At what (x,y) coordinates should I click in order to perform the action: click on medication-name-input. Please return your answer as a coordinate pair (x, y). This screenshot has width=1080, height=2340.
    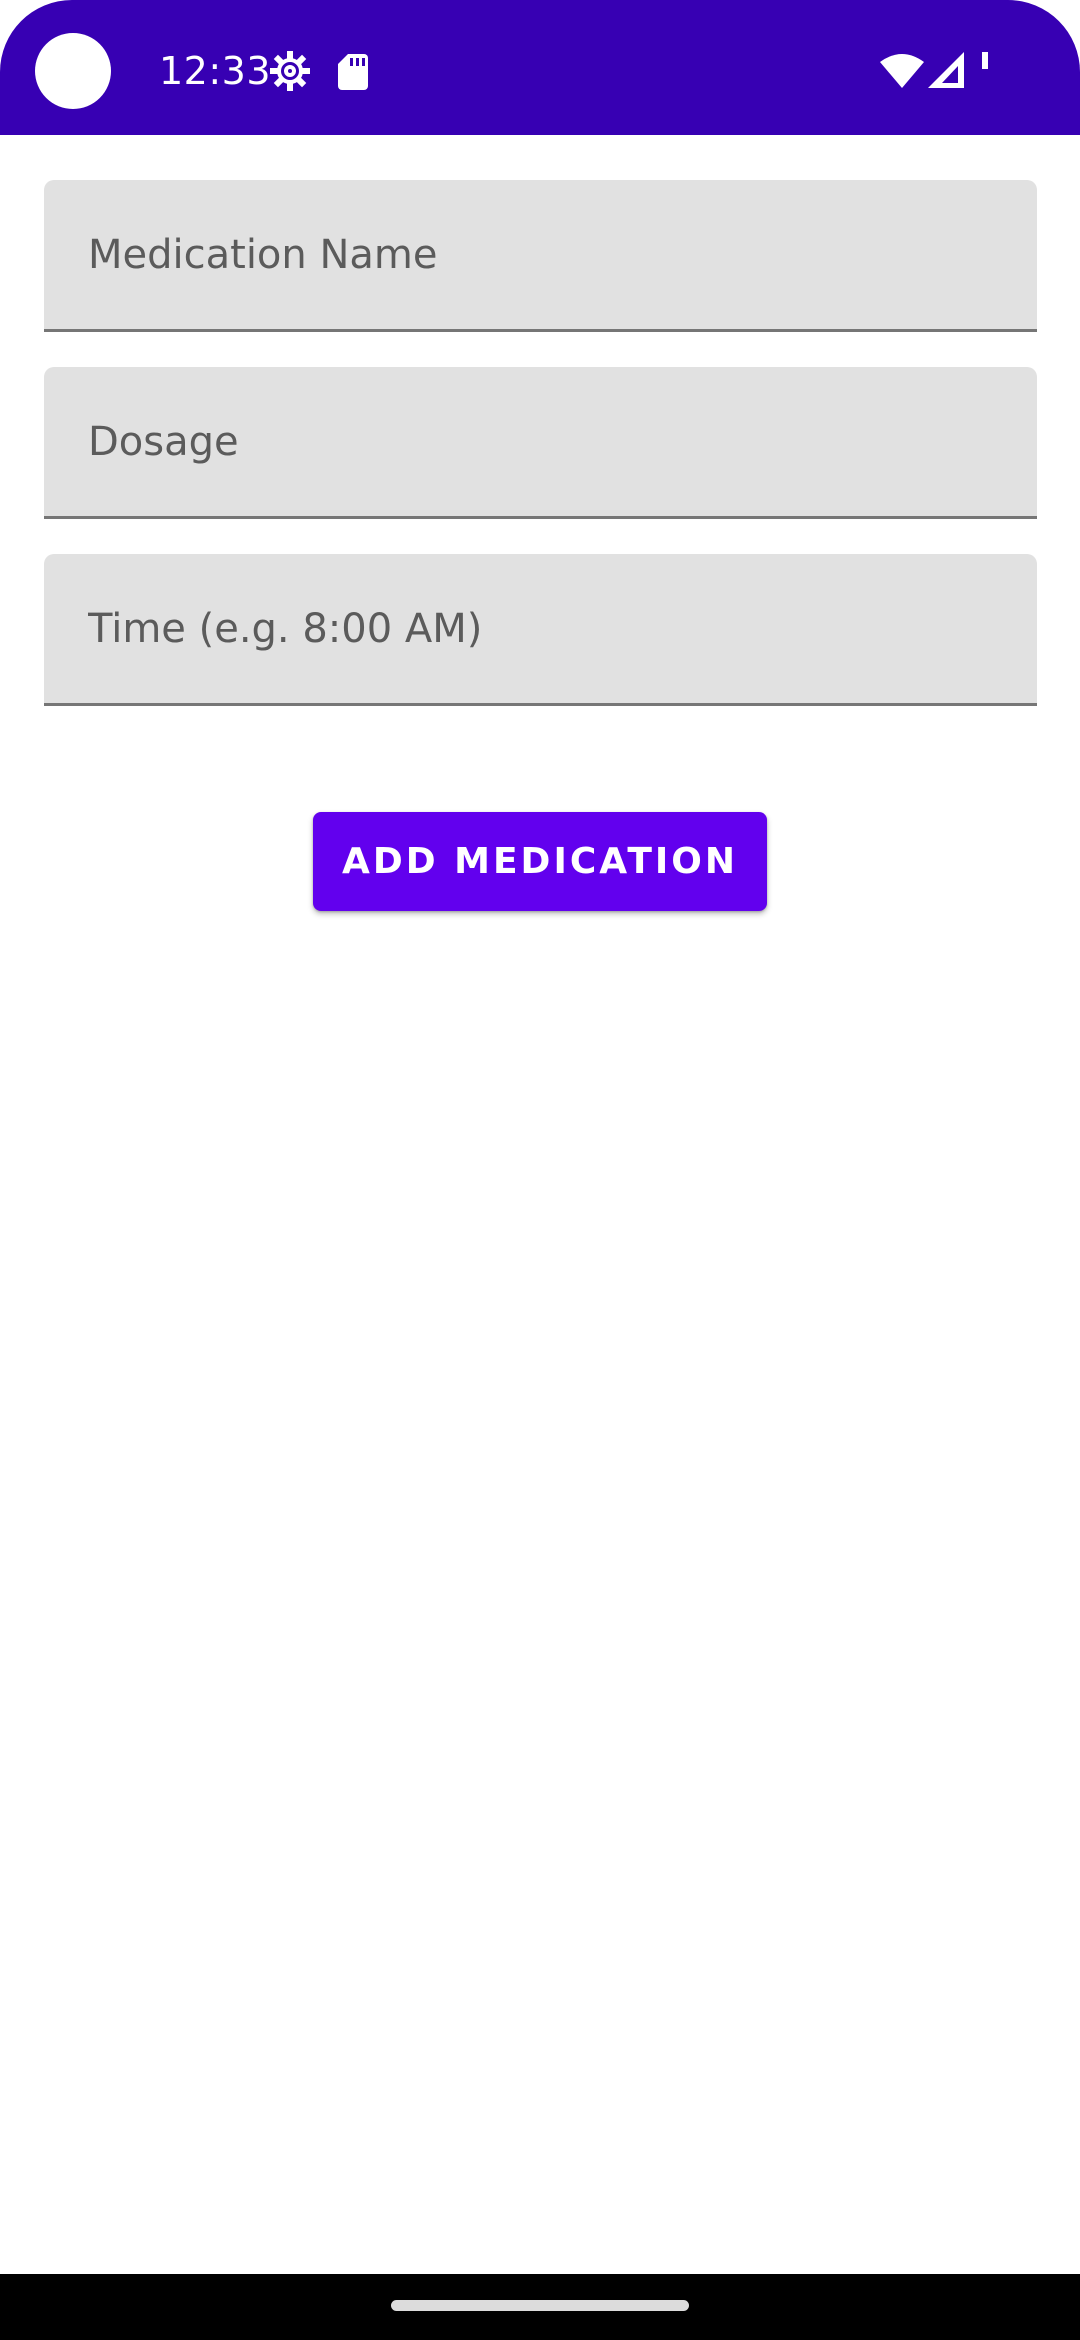
    Looking at the image, I should click on (538, 254).